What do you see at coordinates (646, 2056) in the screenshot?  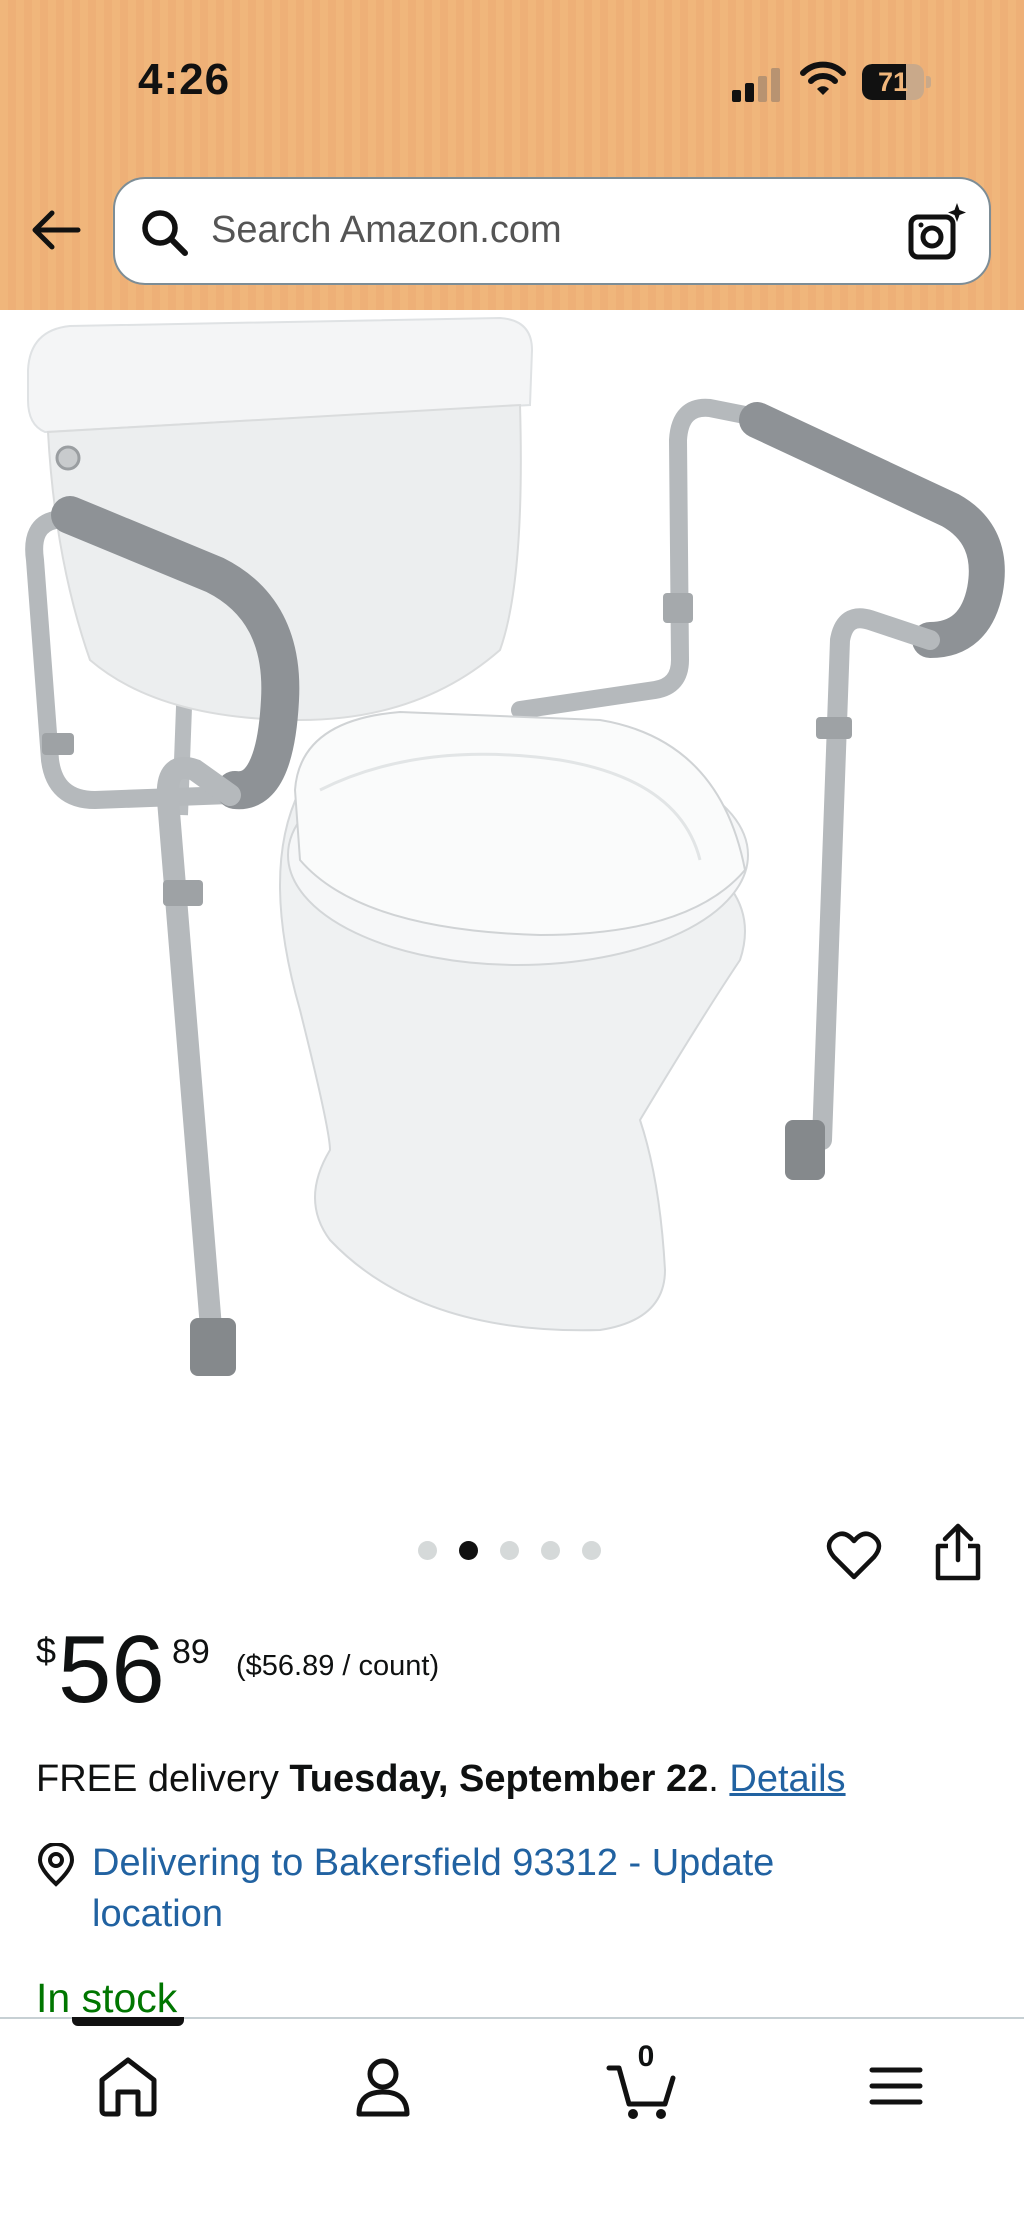 I see `cart-count: 0` at bounding box center [646, 2056].